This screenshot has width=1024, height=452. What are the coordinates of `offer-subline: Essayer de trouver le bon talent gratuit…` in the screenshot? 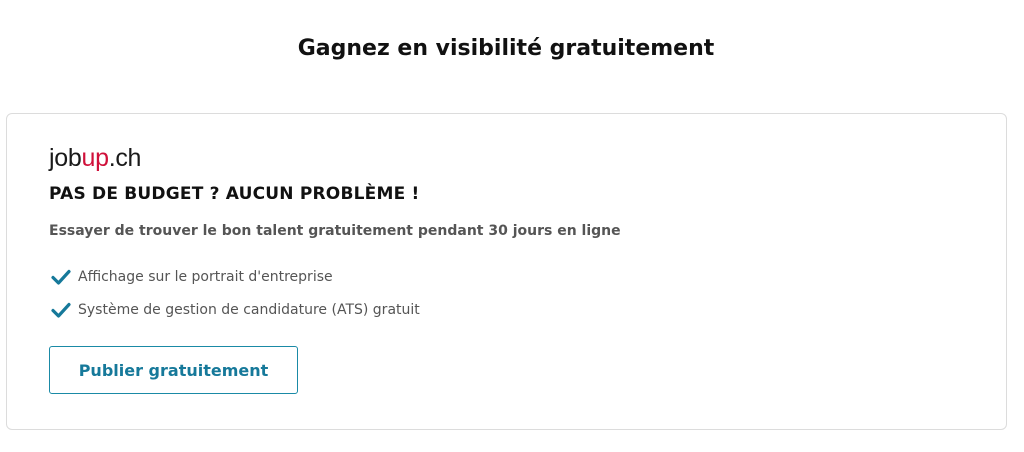 It's located at (335, 231).